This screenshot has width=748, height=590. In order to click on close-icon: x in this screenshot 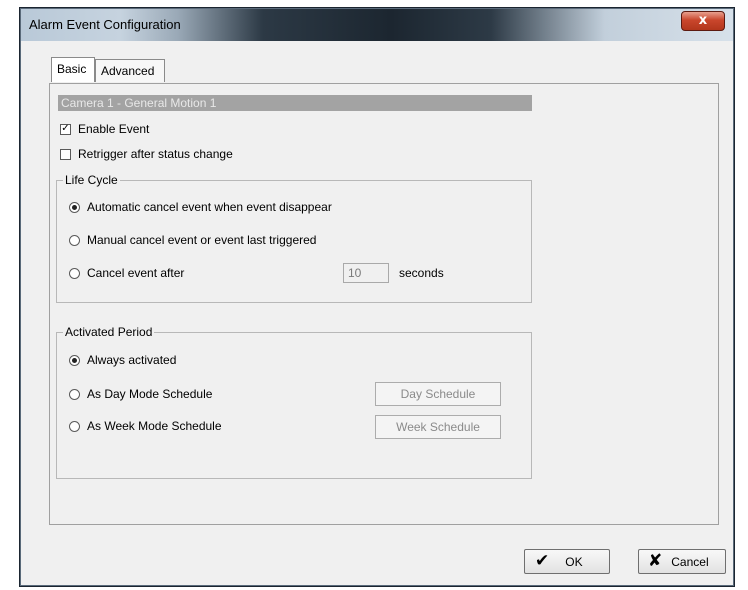, I will do `click(703, 20)`.